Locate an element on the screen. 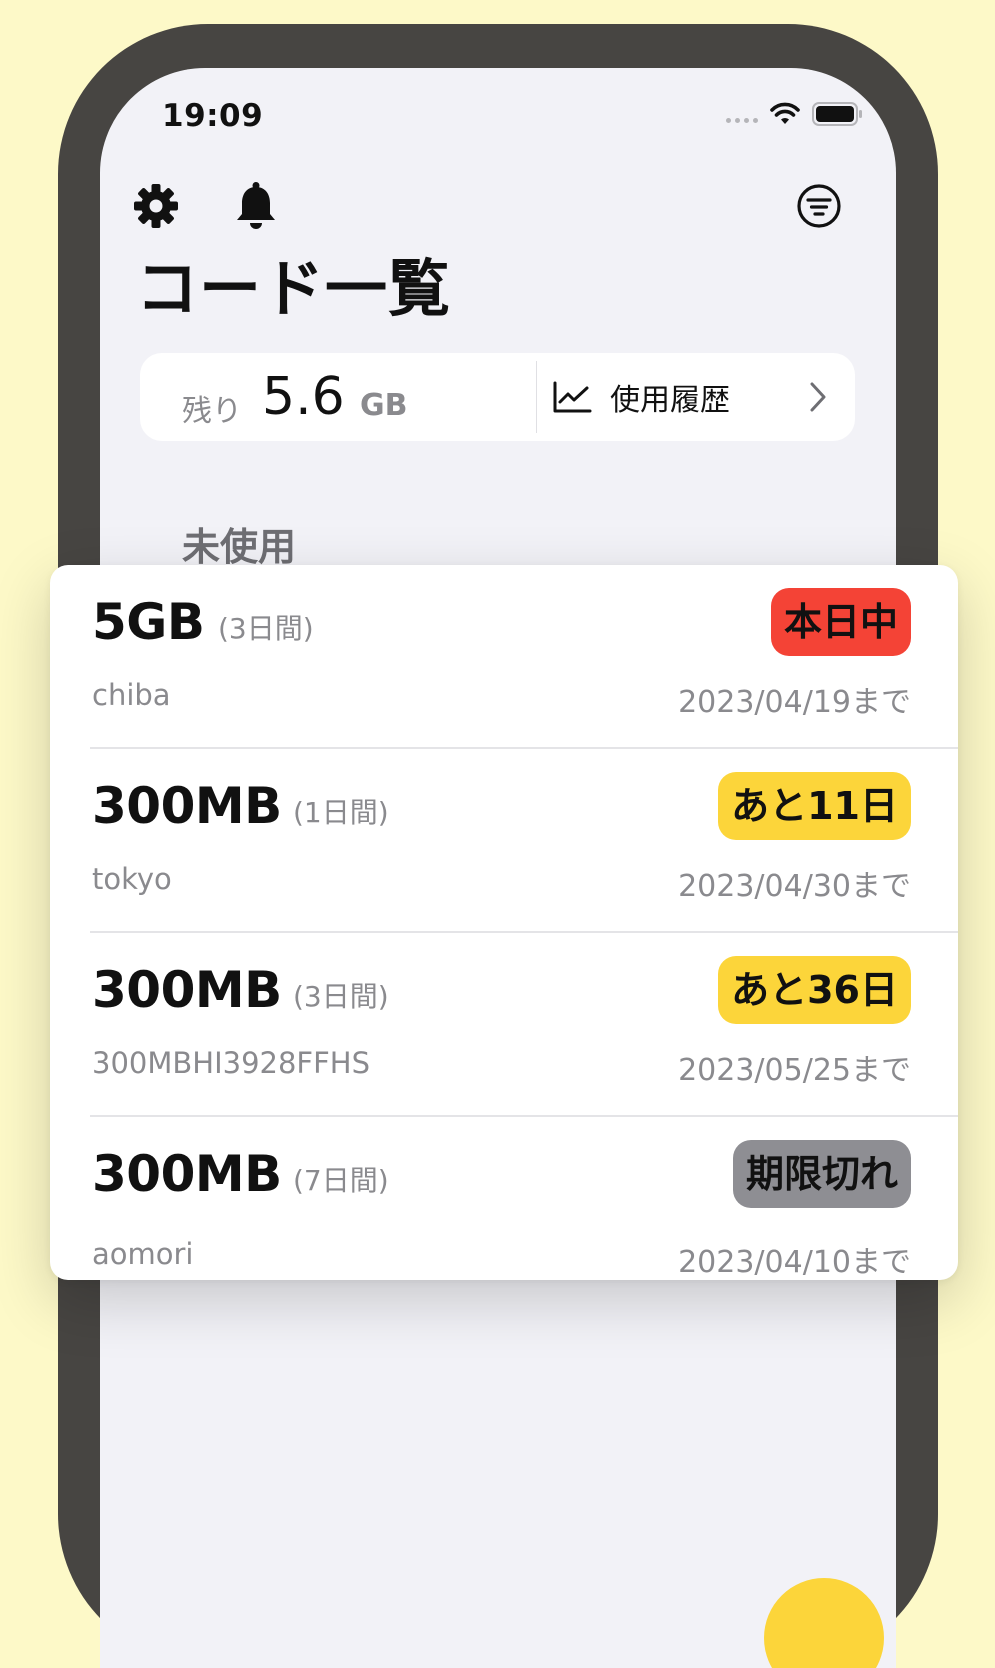  code-expiry: 2023/04/19まで is located at coordinates (794, 702).